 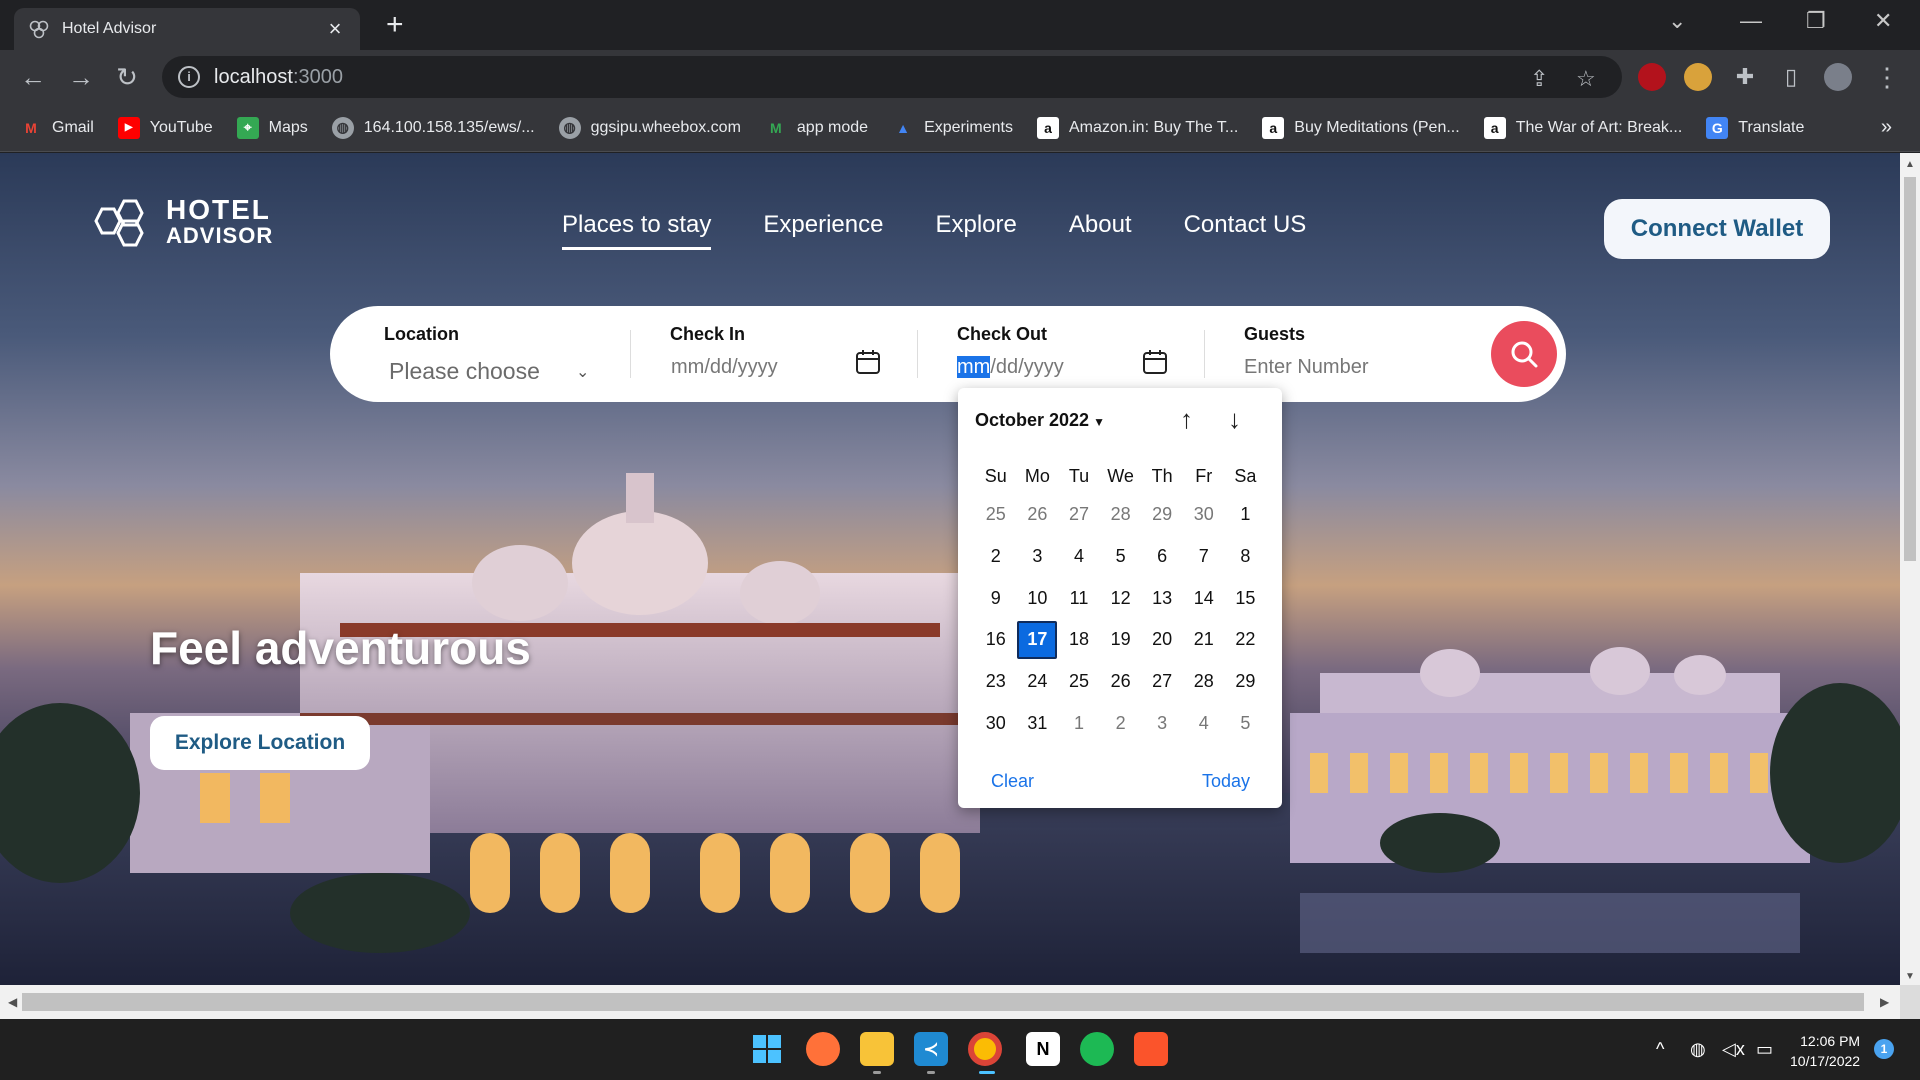 What do you see at coordinates (1121, 640) in the screenshot?
I see `calendar-day: 19` at bounding box center [1121, 640].